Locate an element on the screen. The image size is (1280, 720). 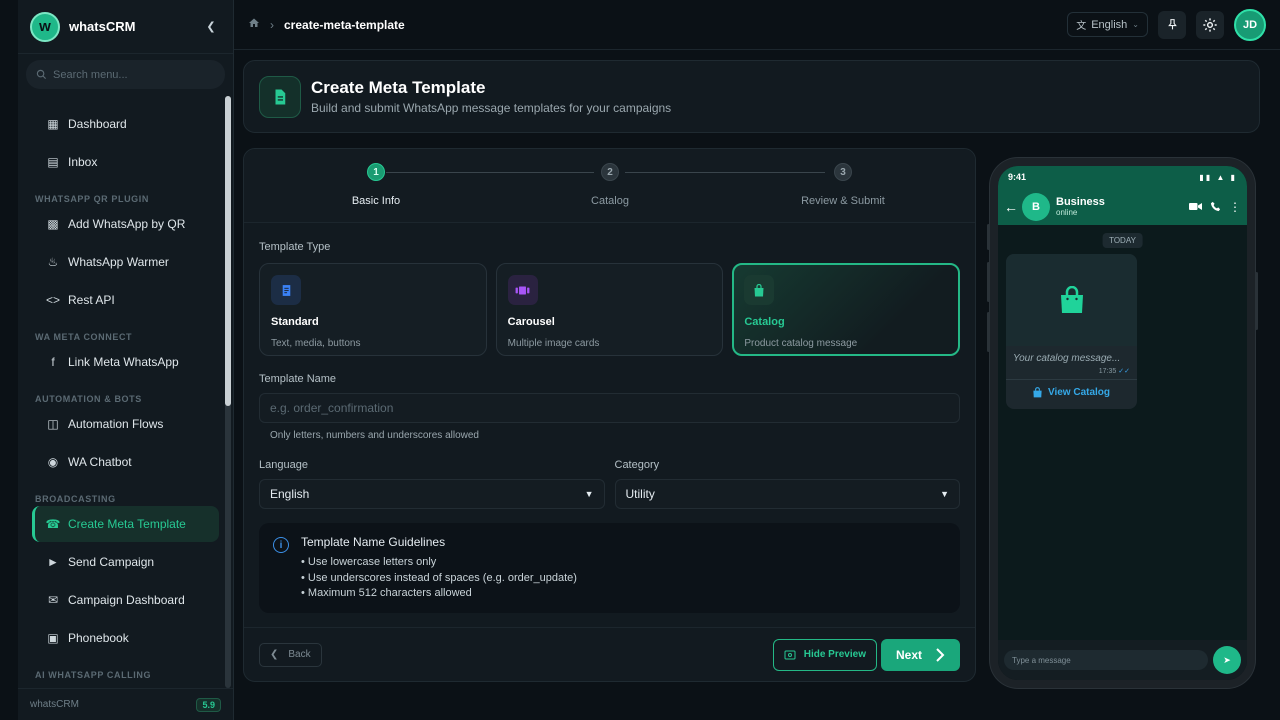
type-name: Standard is located at coordinates (295, 322).